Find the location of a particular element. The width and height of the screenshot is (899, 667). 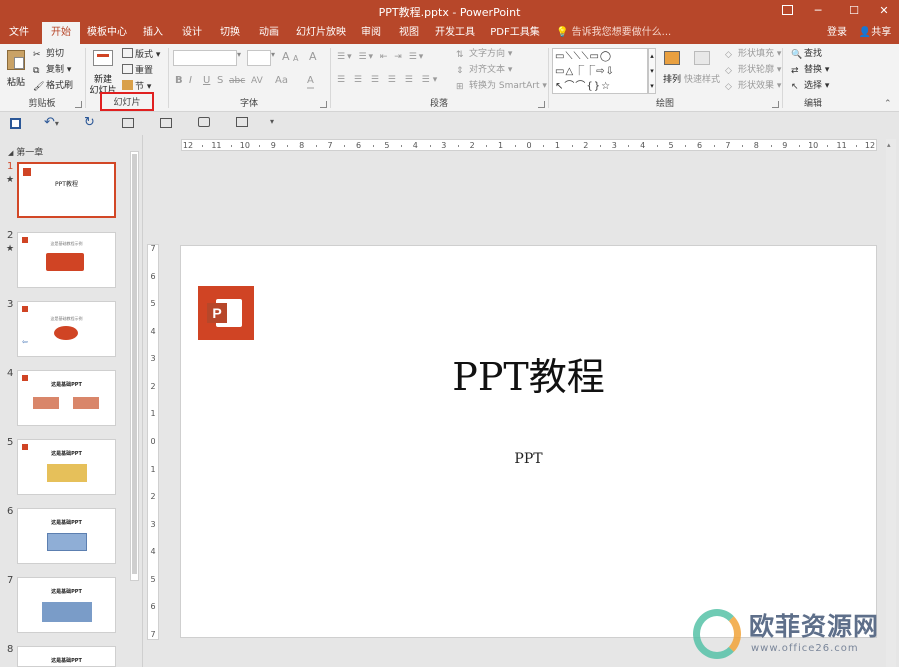

clipboard-launcher is located at coordinates (78, 104).